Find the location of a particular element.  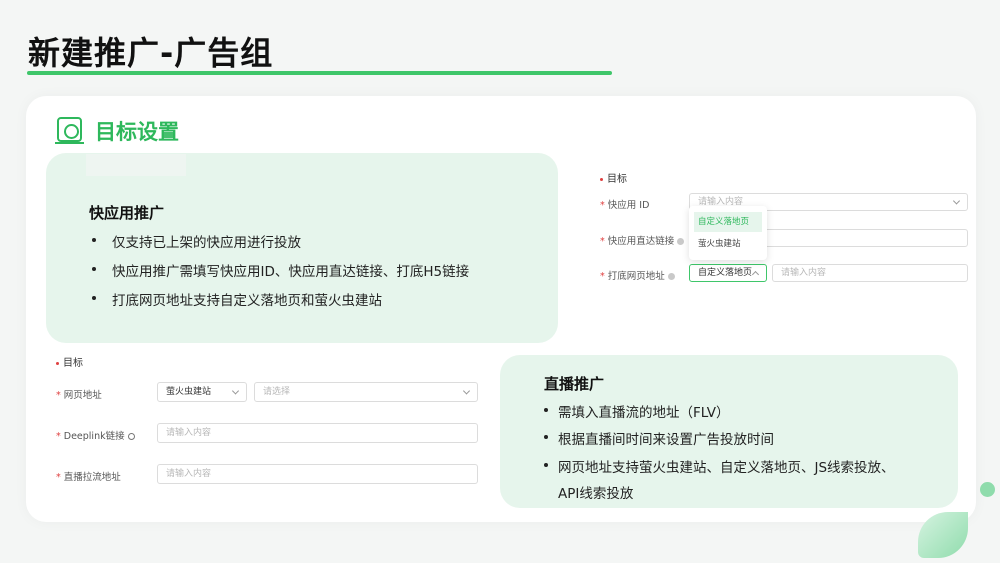

dropdown-option: 自定义落地页 is located at coordinates (728, 222).